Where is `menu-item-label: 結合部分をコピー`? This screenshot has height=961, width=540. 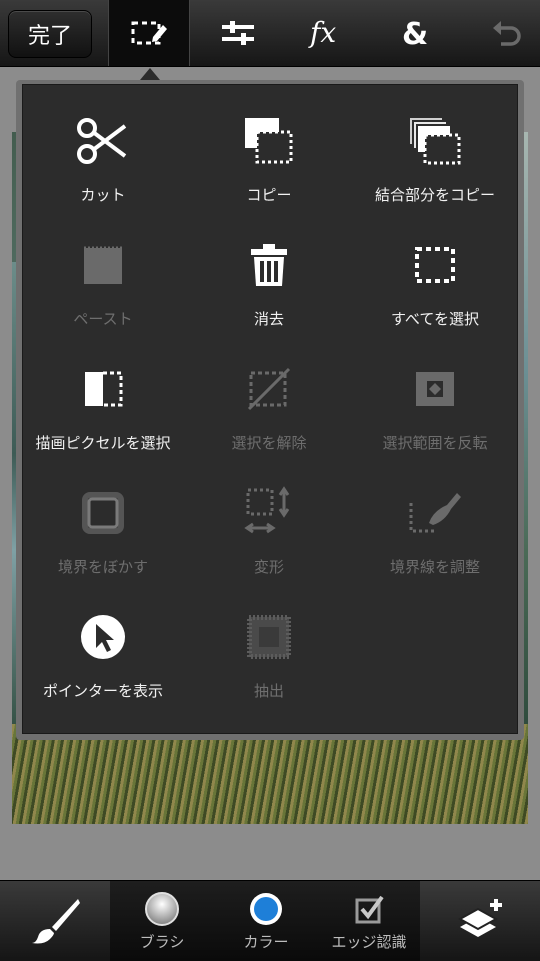
menu-item-label: 結合部分をコピー is located at coordinates (434, 195).